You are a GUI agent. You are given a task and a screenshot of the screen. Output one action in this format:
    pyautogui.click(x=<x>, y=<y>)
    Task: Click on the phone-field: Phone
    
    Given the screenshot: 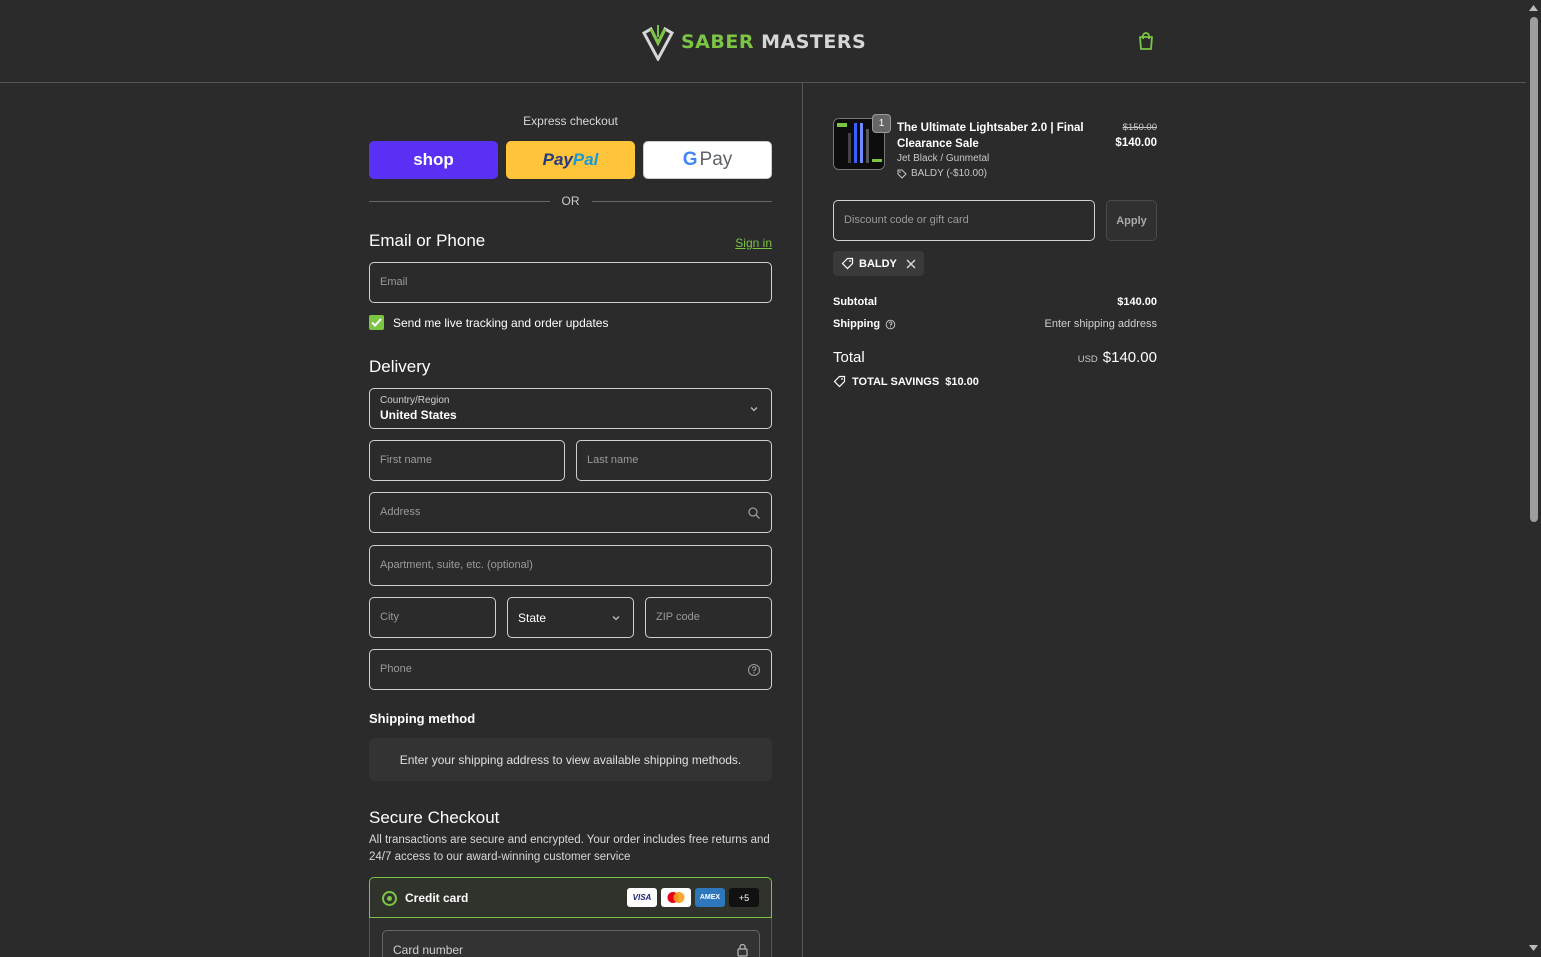 What is the action you would take?
    pyautogui.click(x=570, y=669)
    